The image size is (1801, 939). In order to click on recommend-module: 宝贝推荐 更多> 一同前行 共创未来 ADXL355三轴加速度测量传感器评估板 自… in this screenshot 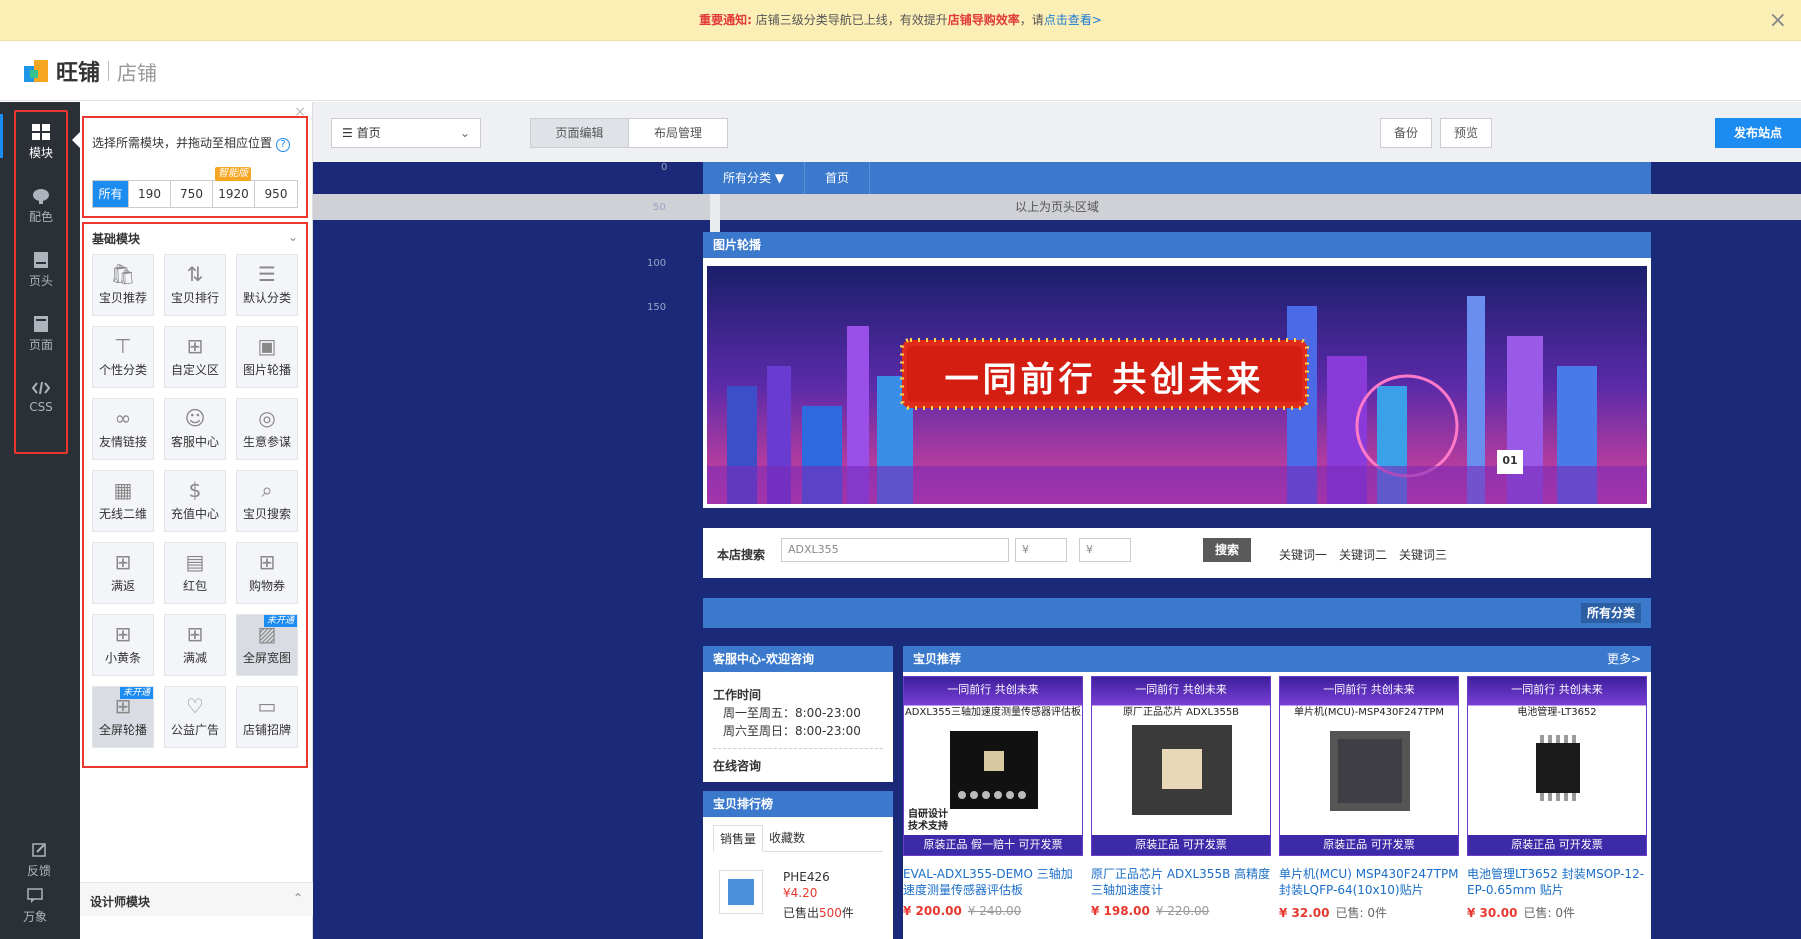, I will do `click(1277, 792)`.